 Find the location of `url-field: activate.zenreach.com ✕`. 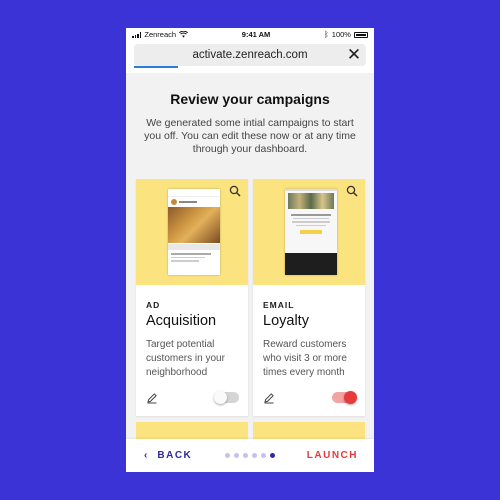

url-field: activate.zenreach.com ✕ is located at coordinates (250, 55).